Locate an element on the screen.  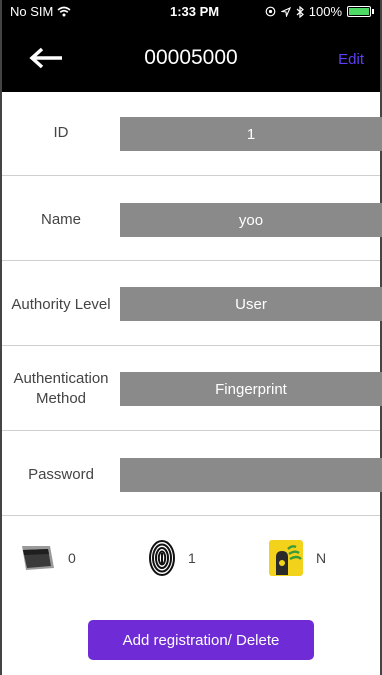
field-row-id: ID 1 is located at coordinates (192, 134).